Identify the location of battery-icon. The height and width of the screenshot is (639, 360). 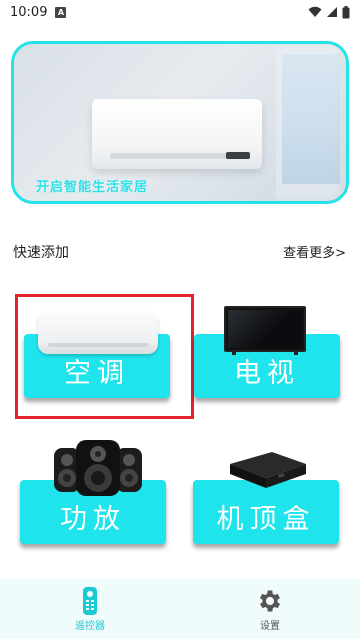
(346, 11).